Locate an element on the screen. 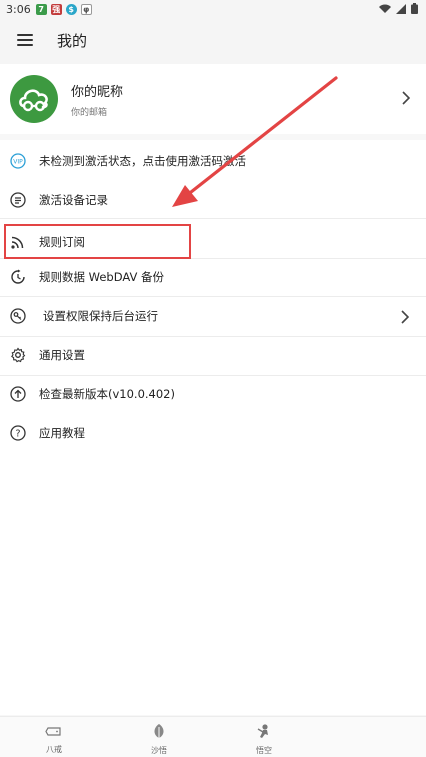 This screenshot has height=757, width=426. status-bar: 3:06 7 强 $ φ is located at coordinates (213, 9).